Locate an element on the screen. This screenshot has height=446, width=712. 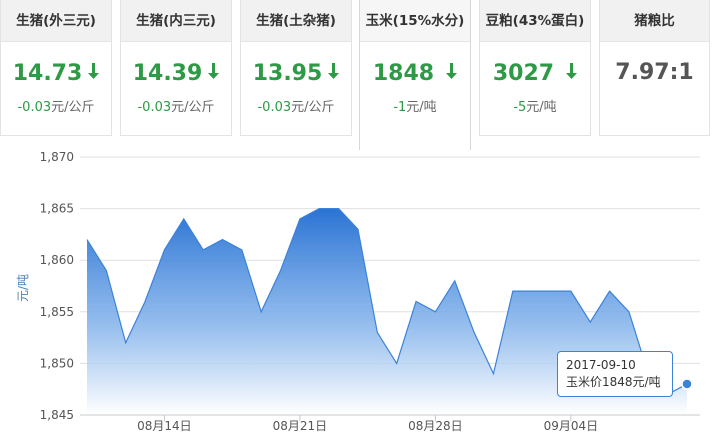
card-value: 3027 is located at coordinates (535, 73).